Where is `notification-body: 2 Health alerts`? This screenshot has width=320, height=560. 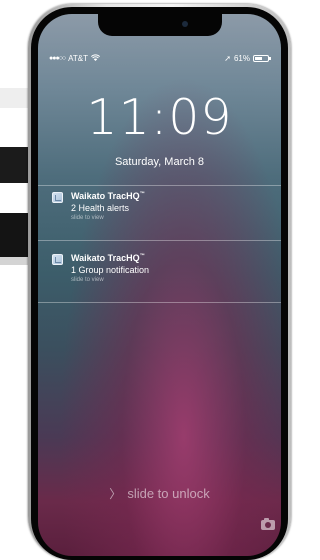 notification-body: 2 Health alerts is located at coordinates (100, 208).